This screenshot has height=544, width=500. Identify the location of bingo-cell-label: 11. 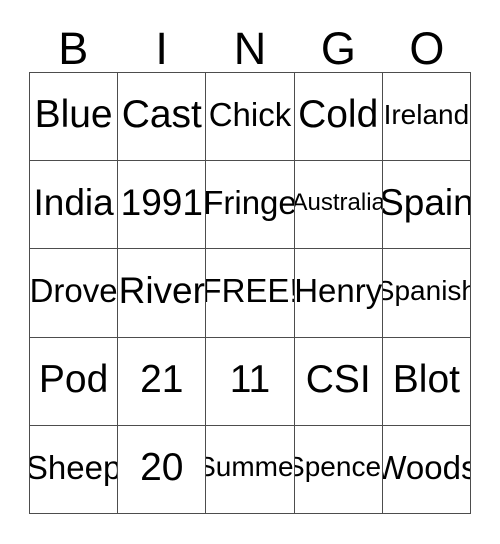
(250, 379).